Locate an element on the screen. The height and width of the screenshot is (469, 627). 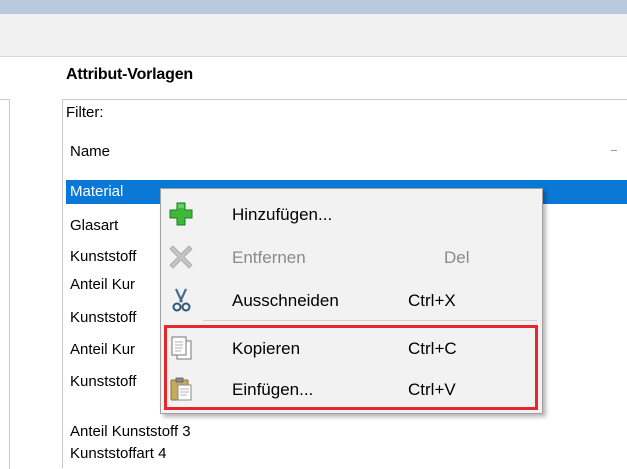
column-header-name: Name is located at coordinates (90, 151).